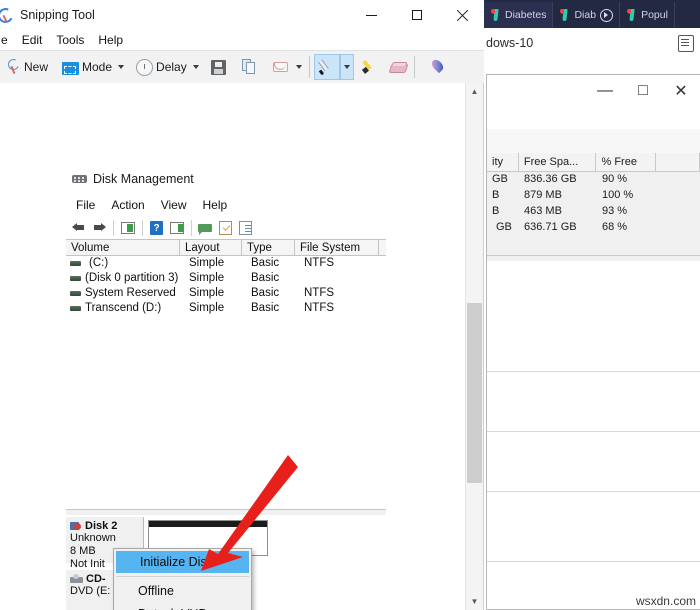  What do you see at coordinates (593, 179) in the screenshot?
I see `table-row: GB 836.36 GB 90 %` at bounding box center [593, 179].